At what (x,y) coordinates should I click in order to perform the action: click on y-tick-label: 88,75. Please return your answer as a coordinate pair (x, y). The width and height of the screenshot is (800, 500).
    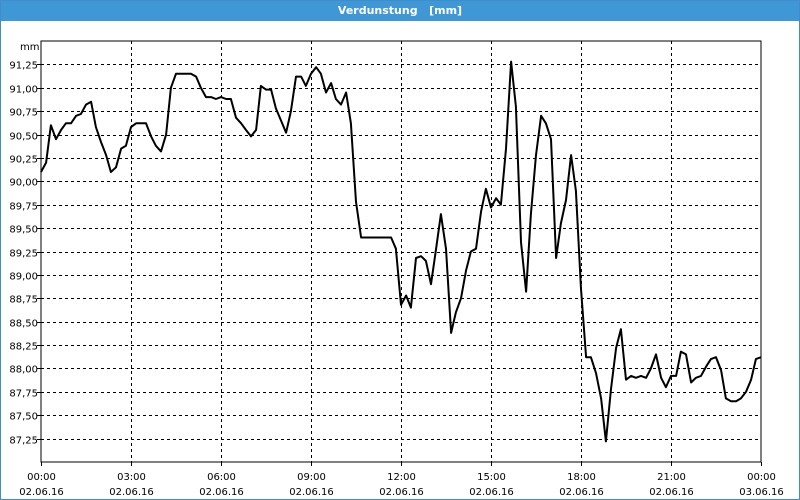
    Looking at the image, I should click on (23, 300).